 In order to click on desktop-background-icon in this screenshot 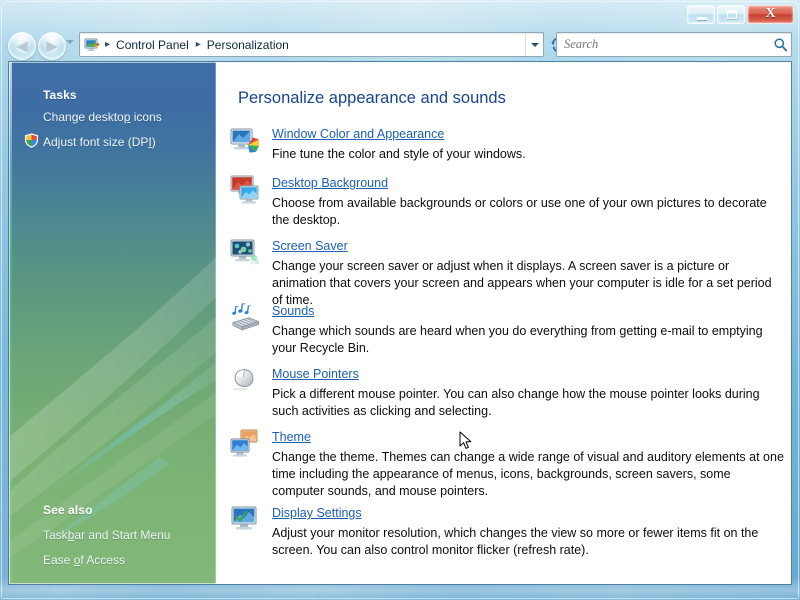, I will do `click(245, 190)`.